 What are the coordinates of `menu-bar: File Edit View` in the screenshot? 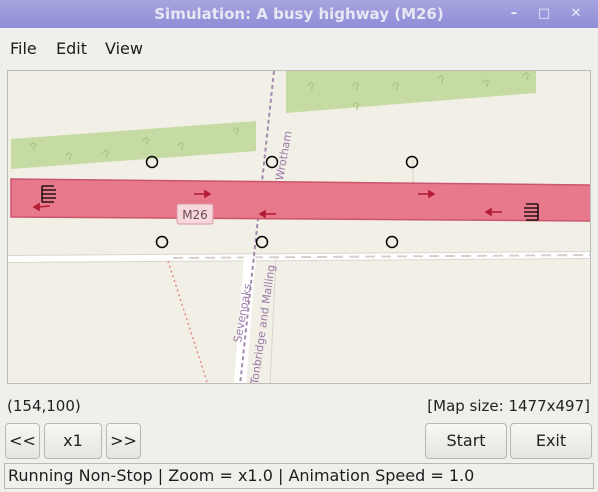 It's located at (299, 48).